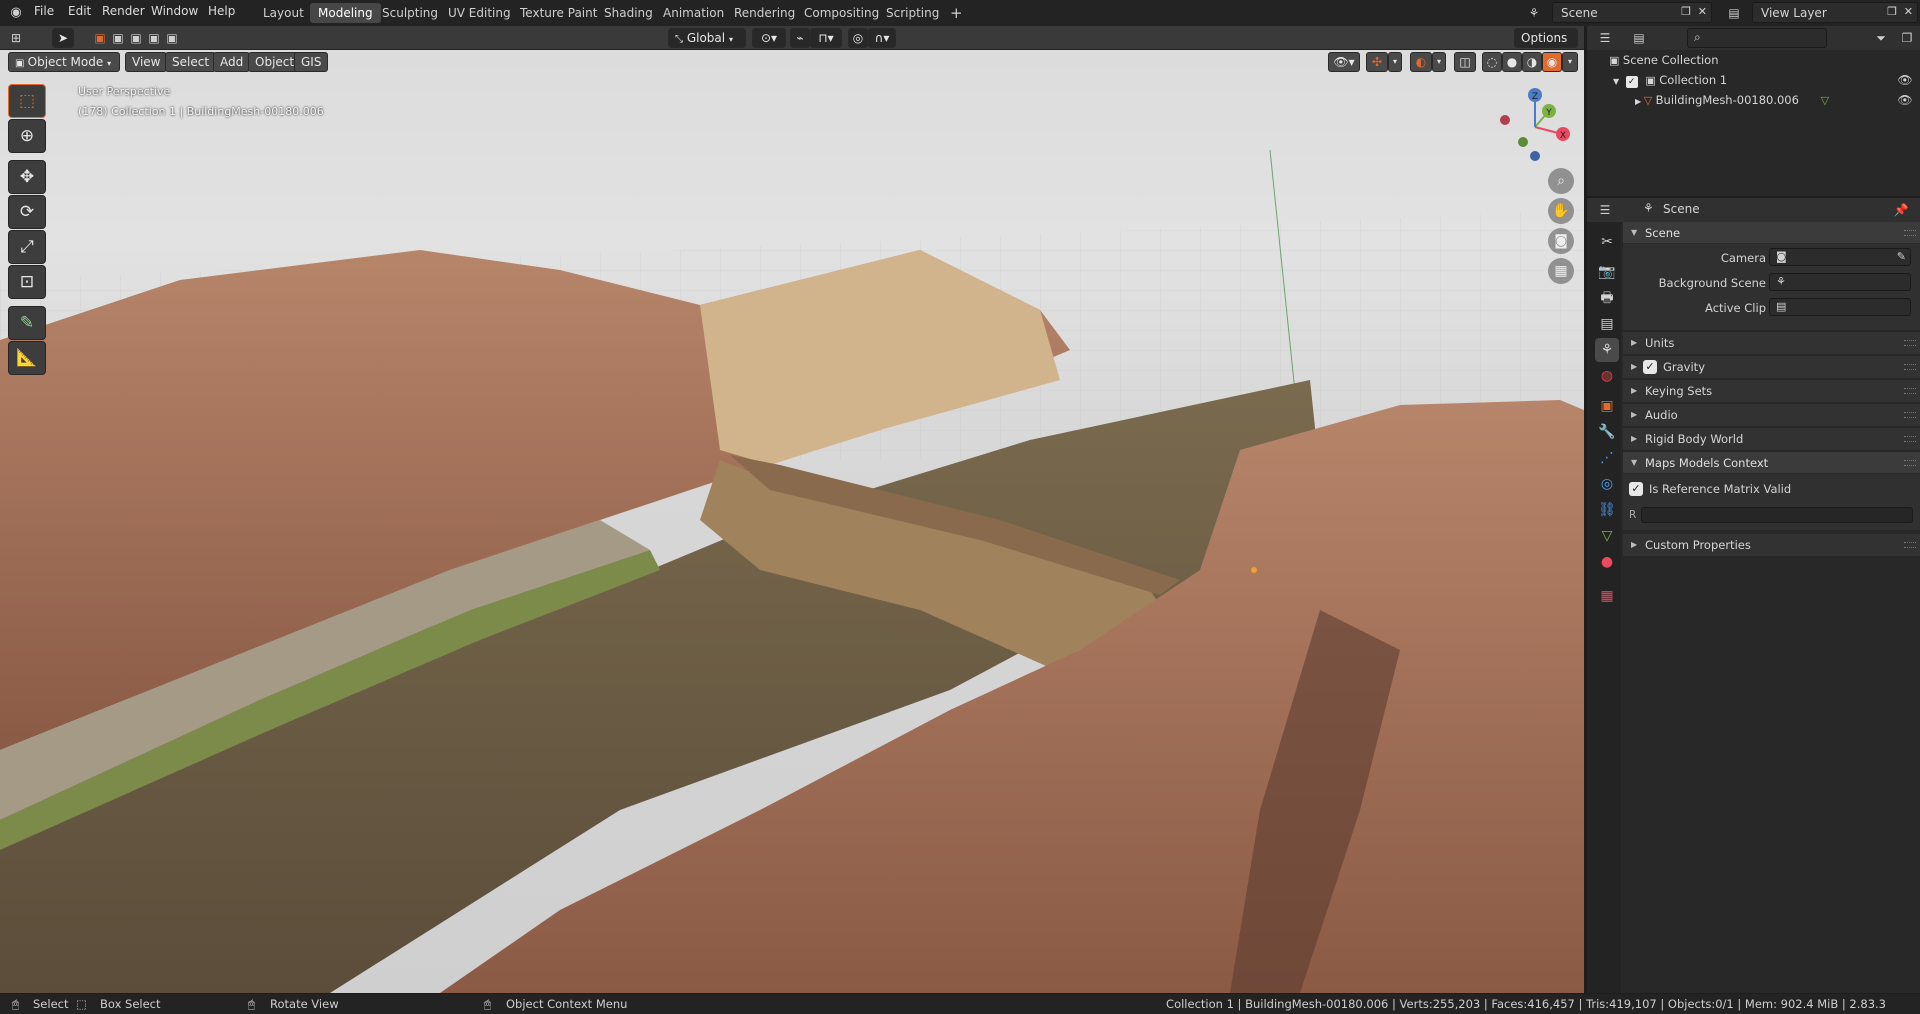 Image resolution: width=1920 pixels, height=1014 pixels. Describe the element at coordinates (1636, 489) in the screenshot. I see `is-reference-matrix-valid-checkbox: ✓` at that location.